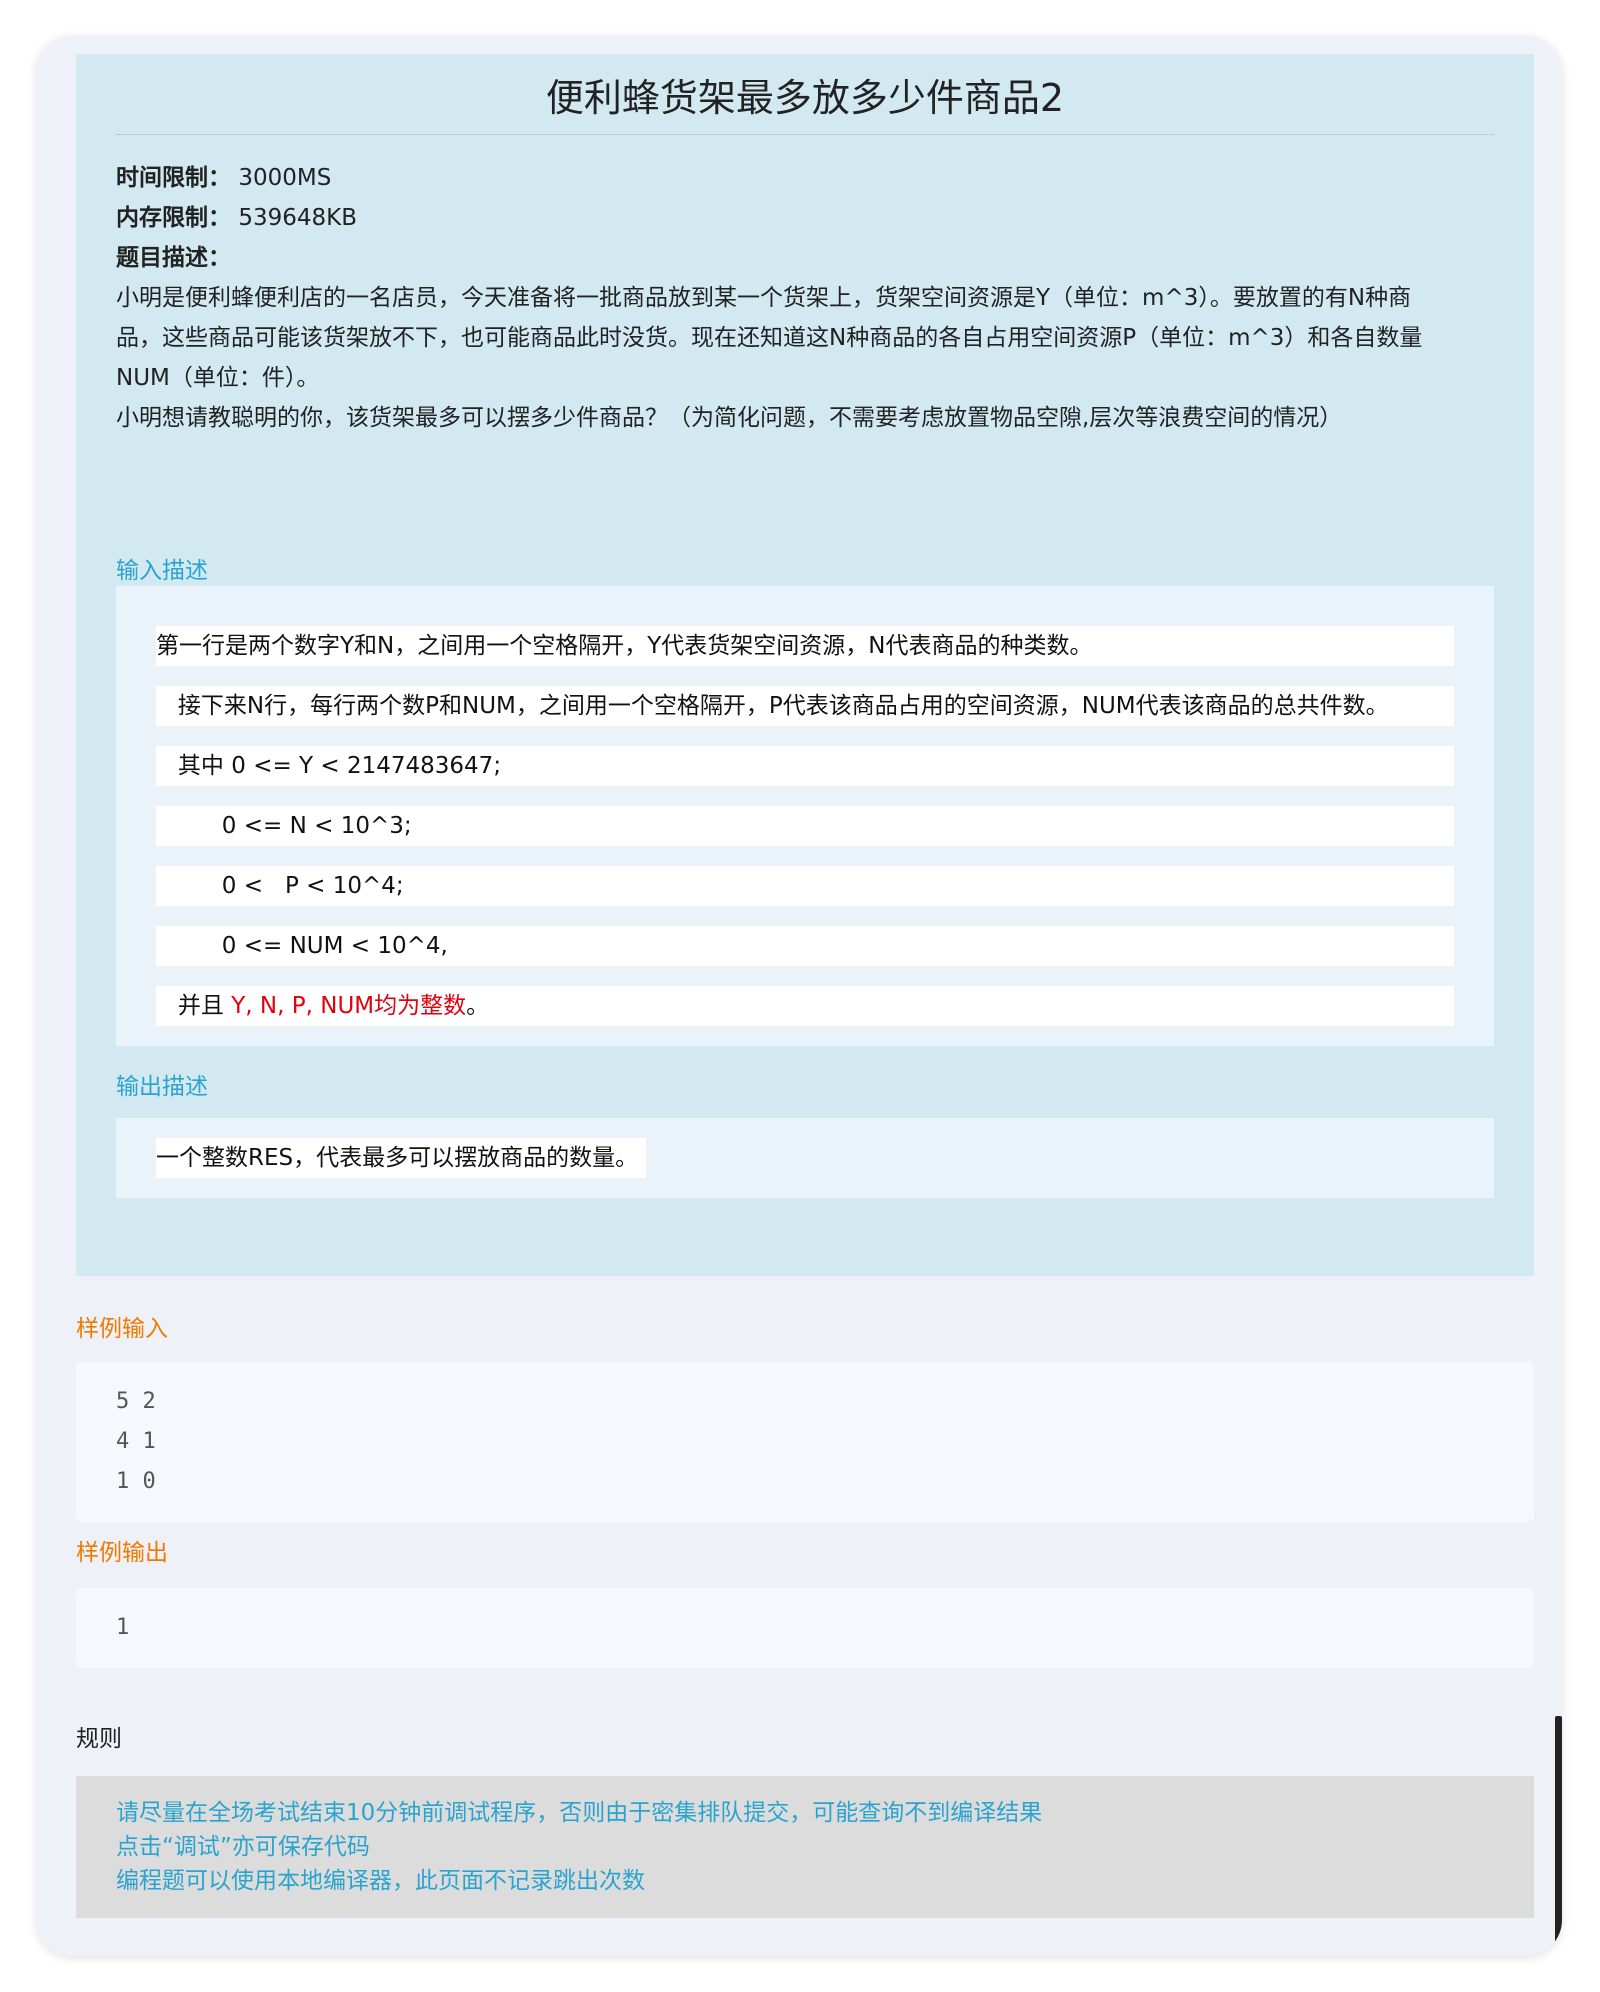 This screenshot has width=1600, height=1992. I want to click on memory-limit-row: 内存限制： 539648KB, so click(806, 218).